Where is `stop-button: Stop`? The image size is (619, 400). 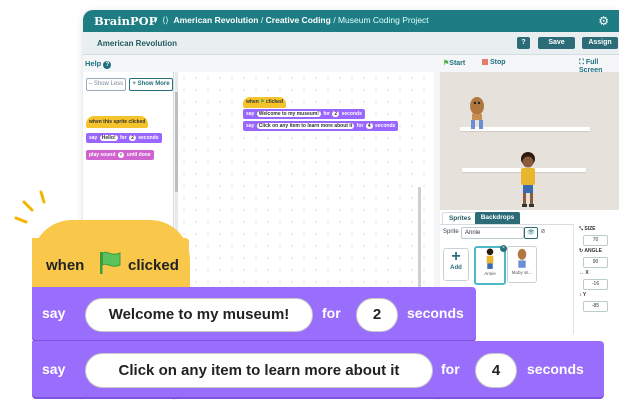
stop-button: Stop is located at coordinates (494, 62).